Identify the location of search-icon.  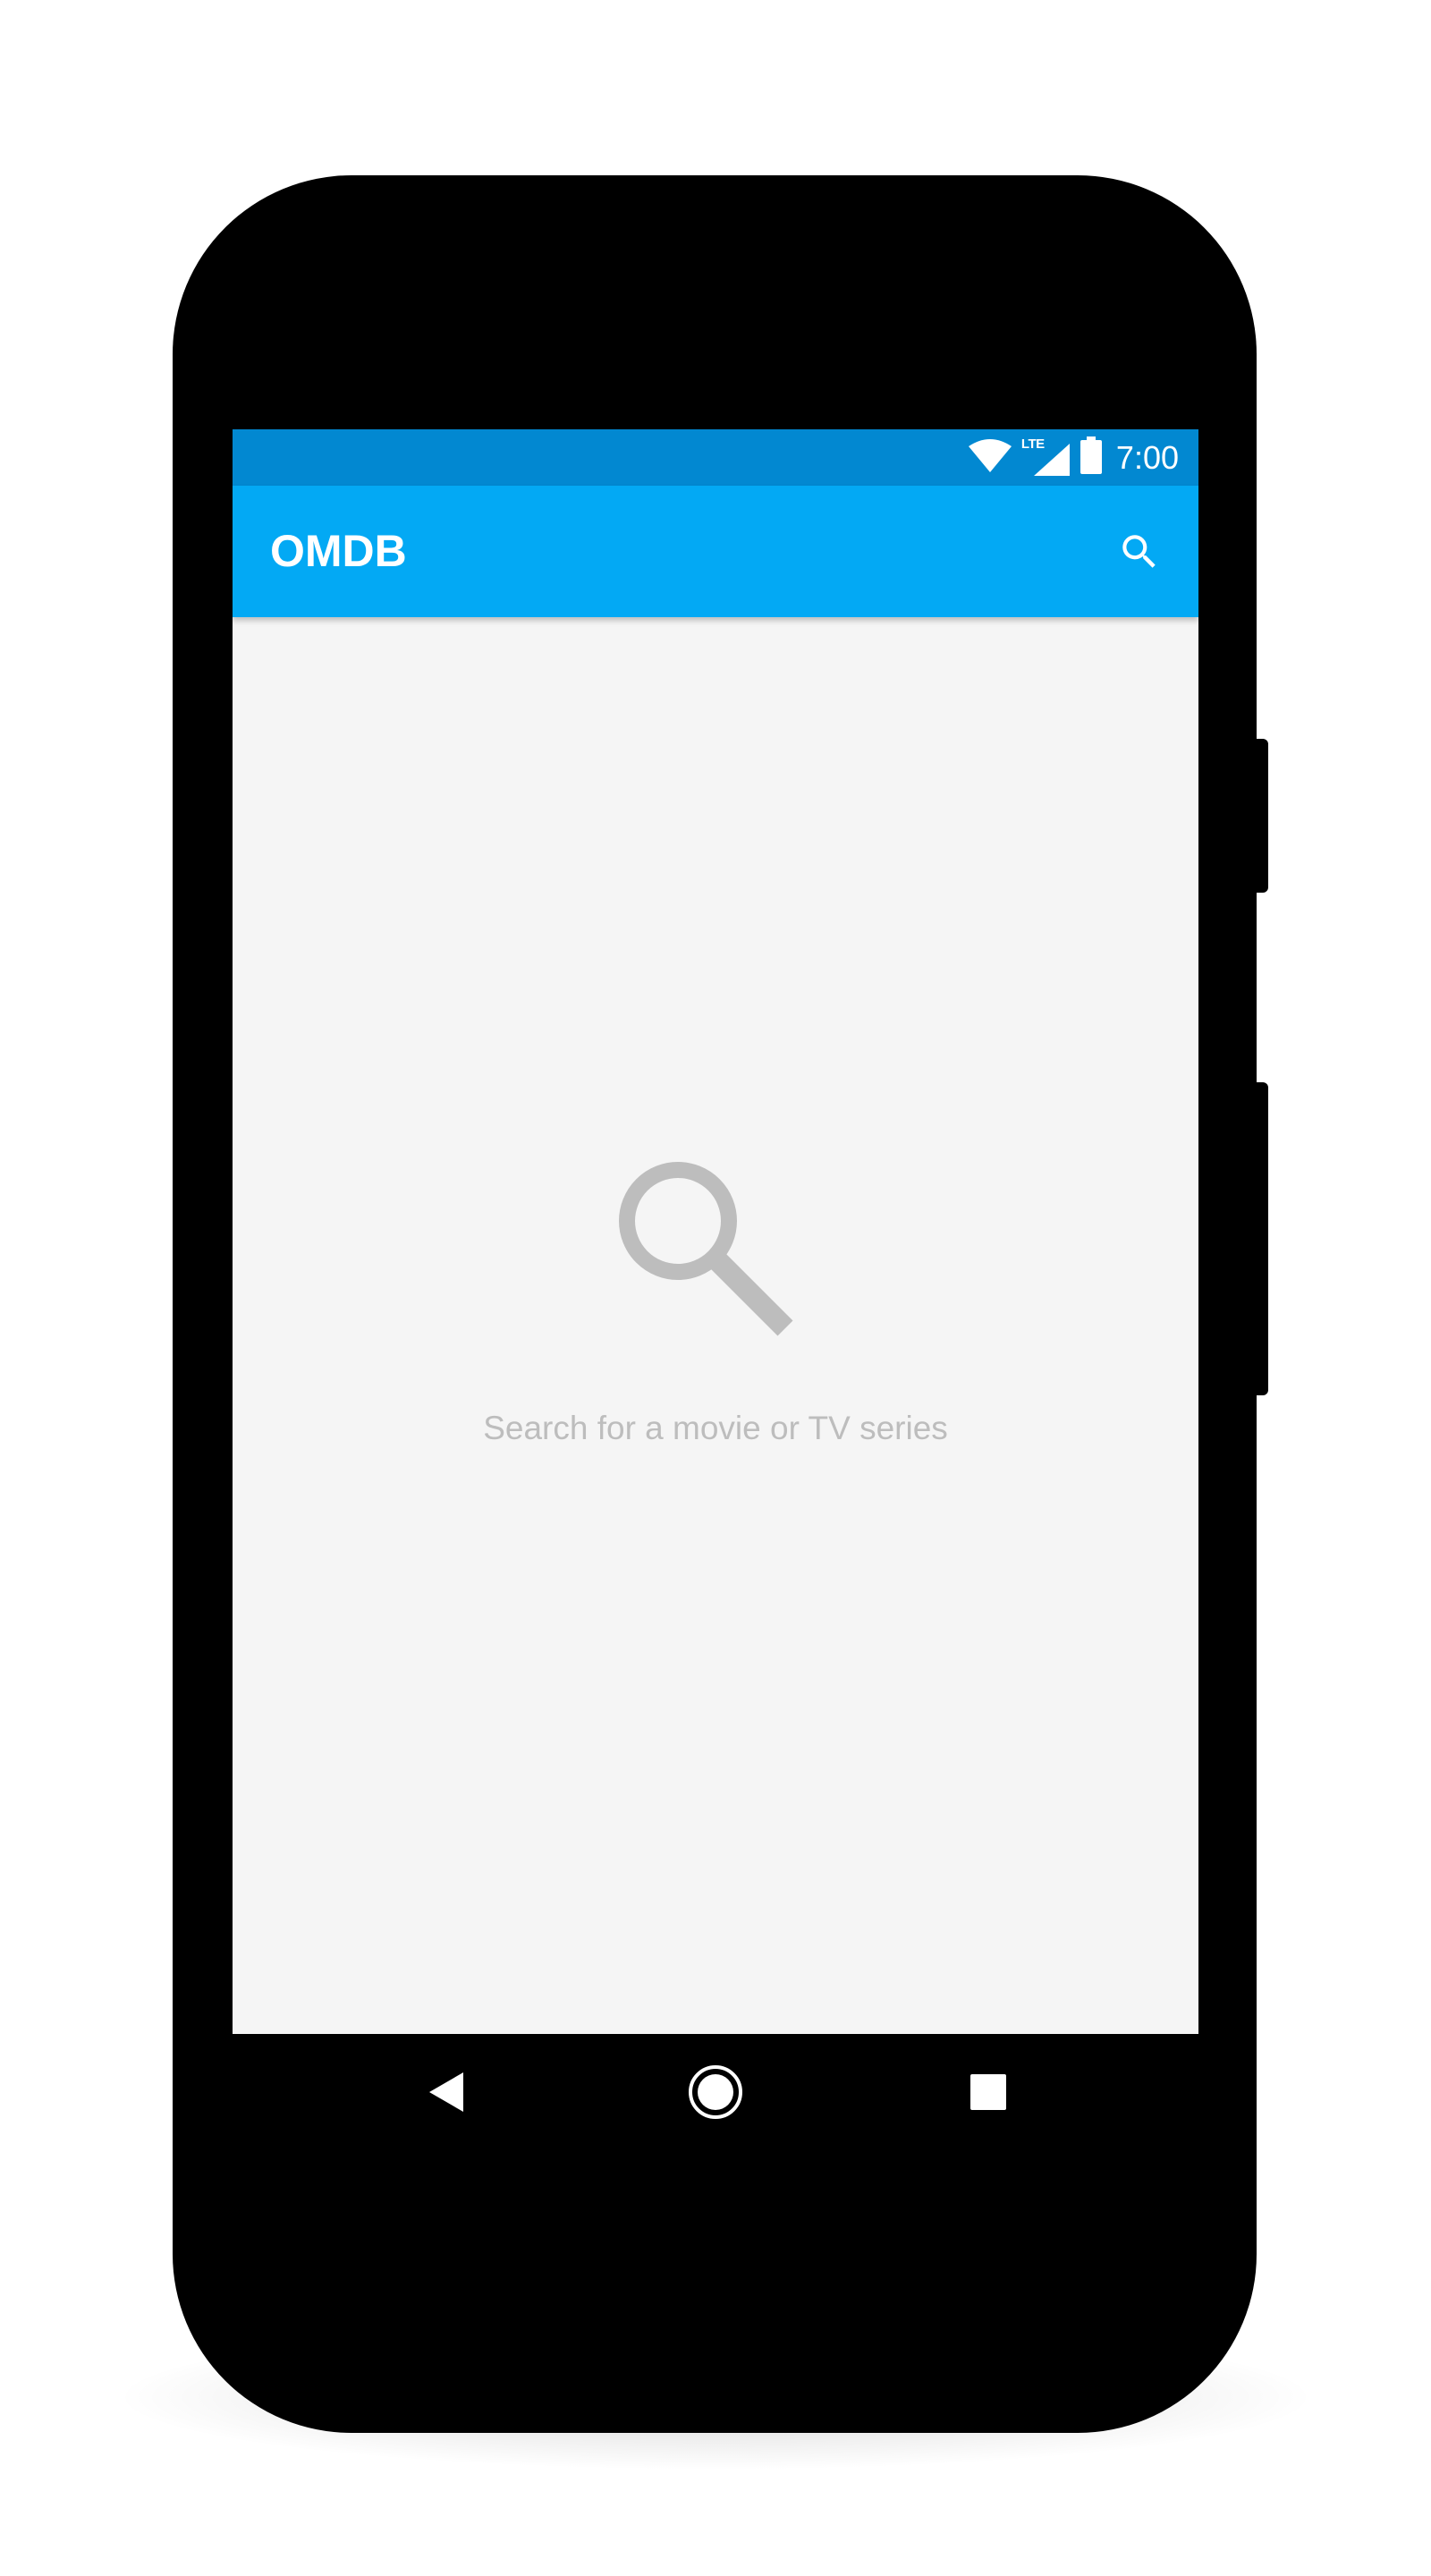
(1139, 551).